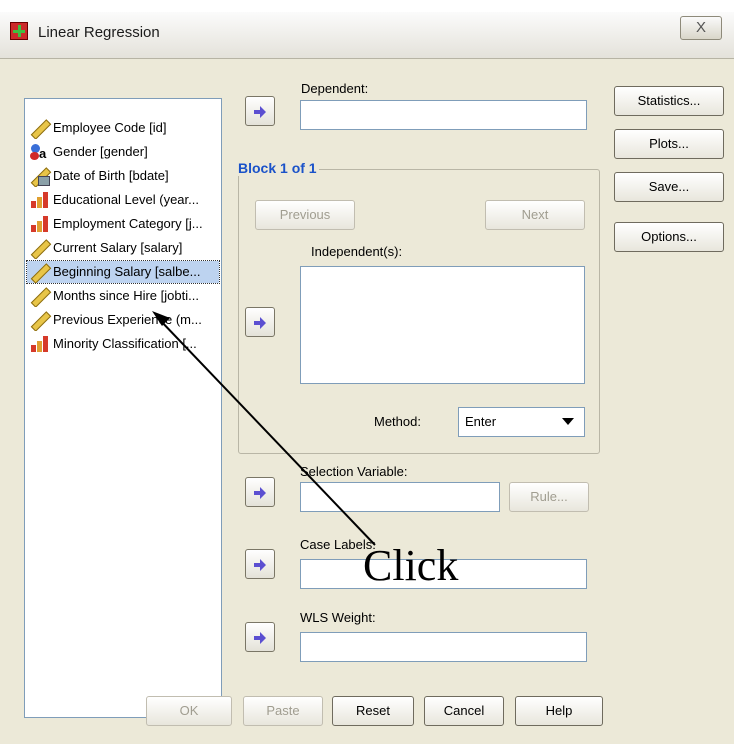  What do you see at coordinates (411, 565) in the screenshot?
I see `annotation-text: Click` at bounding box center [411, 565].